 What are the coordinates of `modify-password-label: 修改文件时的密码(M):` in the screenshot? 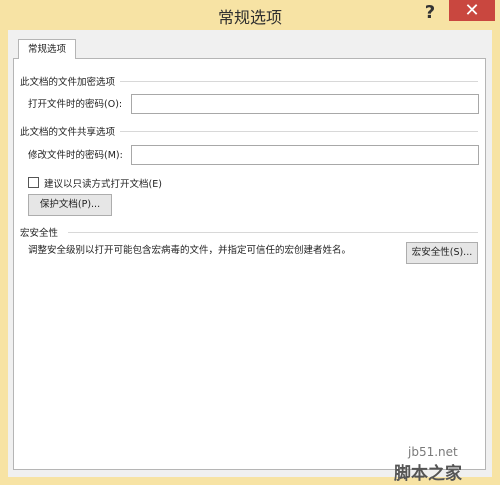 It's located at (75, 155).